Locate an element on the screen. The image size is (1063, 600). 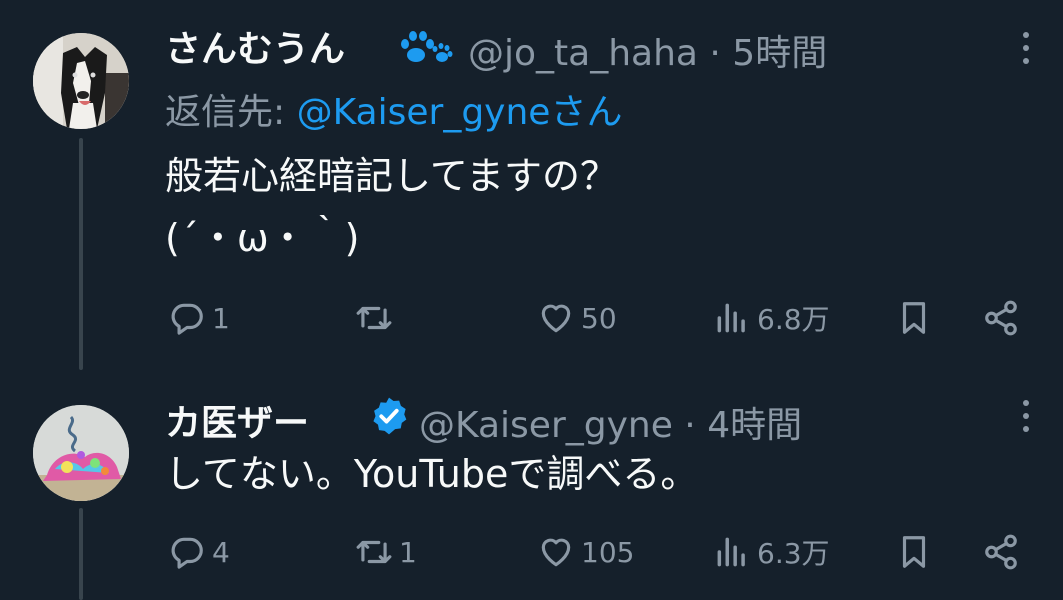
reply-prefix: 返信先: is located at coordinates (231, 112).